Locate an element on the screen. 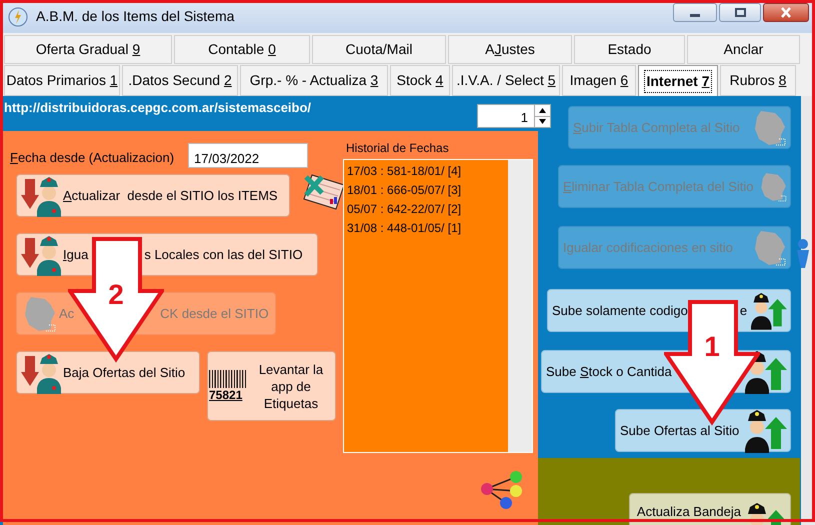  upload-person-icon is located at coordinates (766, 430).